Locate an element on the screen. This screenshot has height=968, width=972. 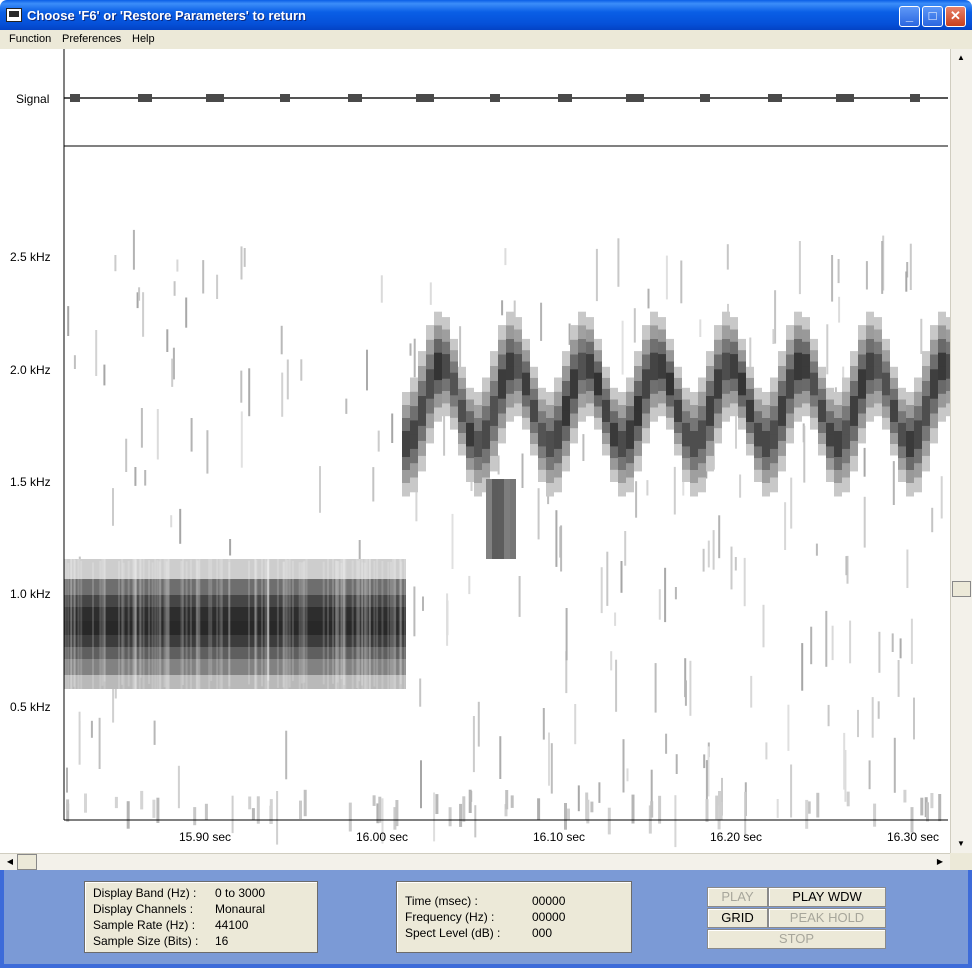
peak-hold-button: PEAK HOLD is located at coordinates (827, 918).